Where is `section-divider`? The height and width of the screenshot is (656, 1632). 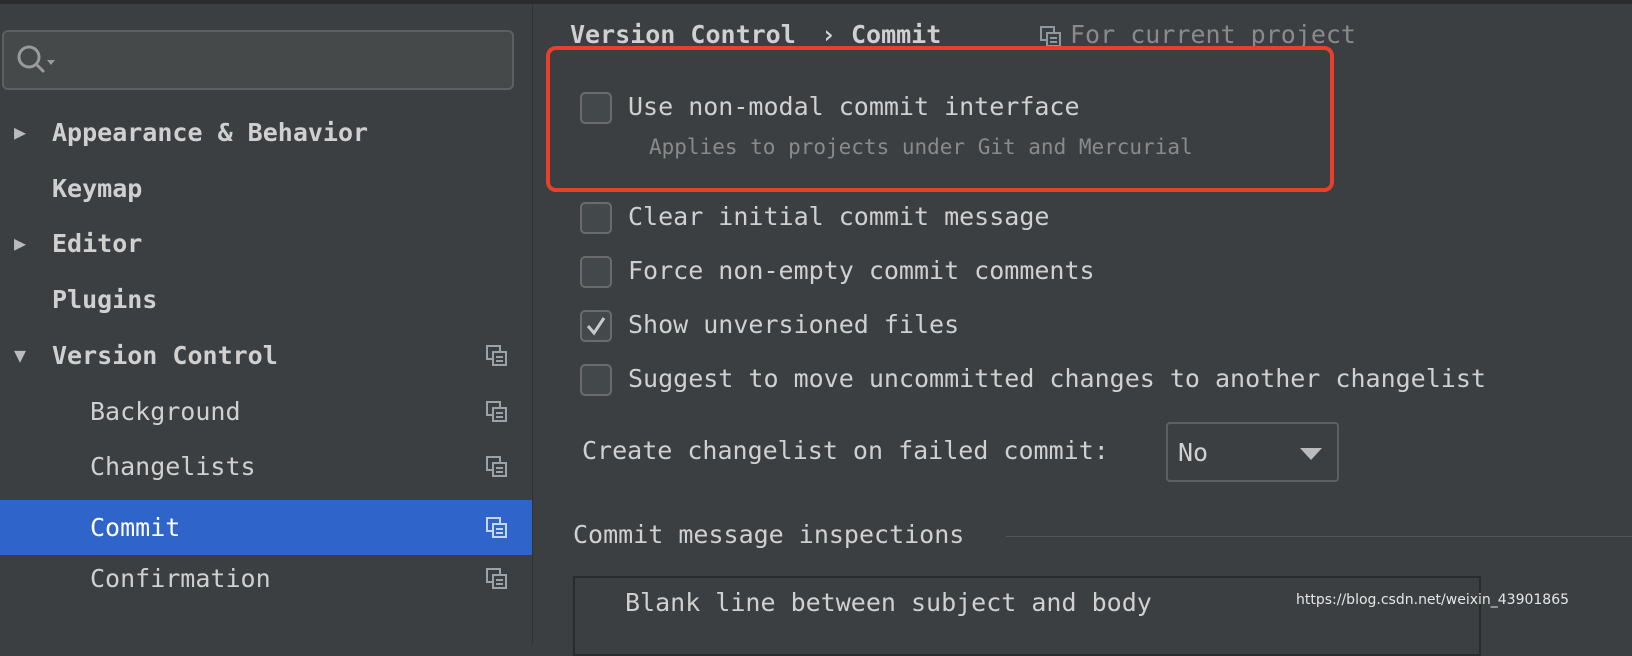
section-divider is located at coordinates (1319, 536).